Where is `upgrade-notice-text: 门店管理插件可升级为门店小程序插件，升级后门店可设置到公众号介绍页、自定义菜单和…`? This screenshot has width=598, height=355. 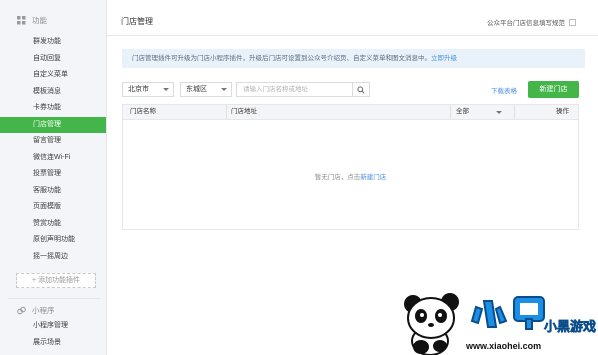
upgrade-notice-text: 门店管理插件可升级为门店小程序插件，升级后门店可设置到公众号介绍页、自定义菜单和… is located at coordinates (281, 58).